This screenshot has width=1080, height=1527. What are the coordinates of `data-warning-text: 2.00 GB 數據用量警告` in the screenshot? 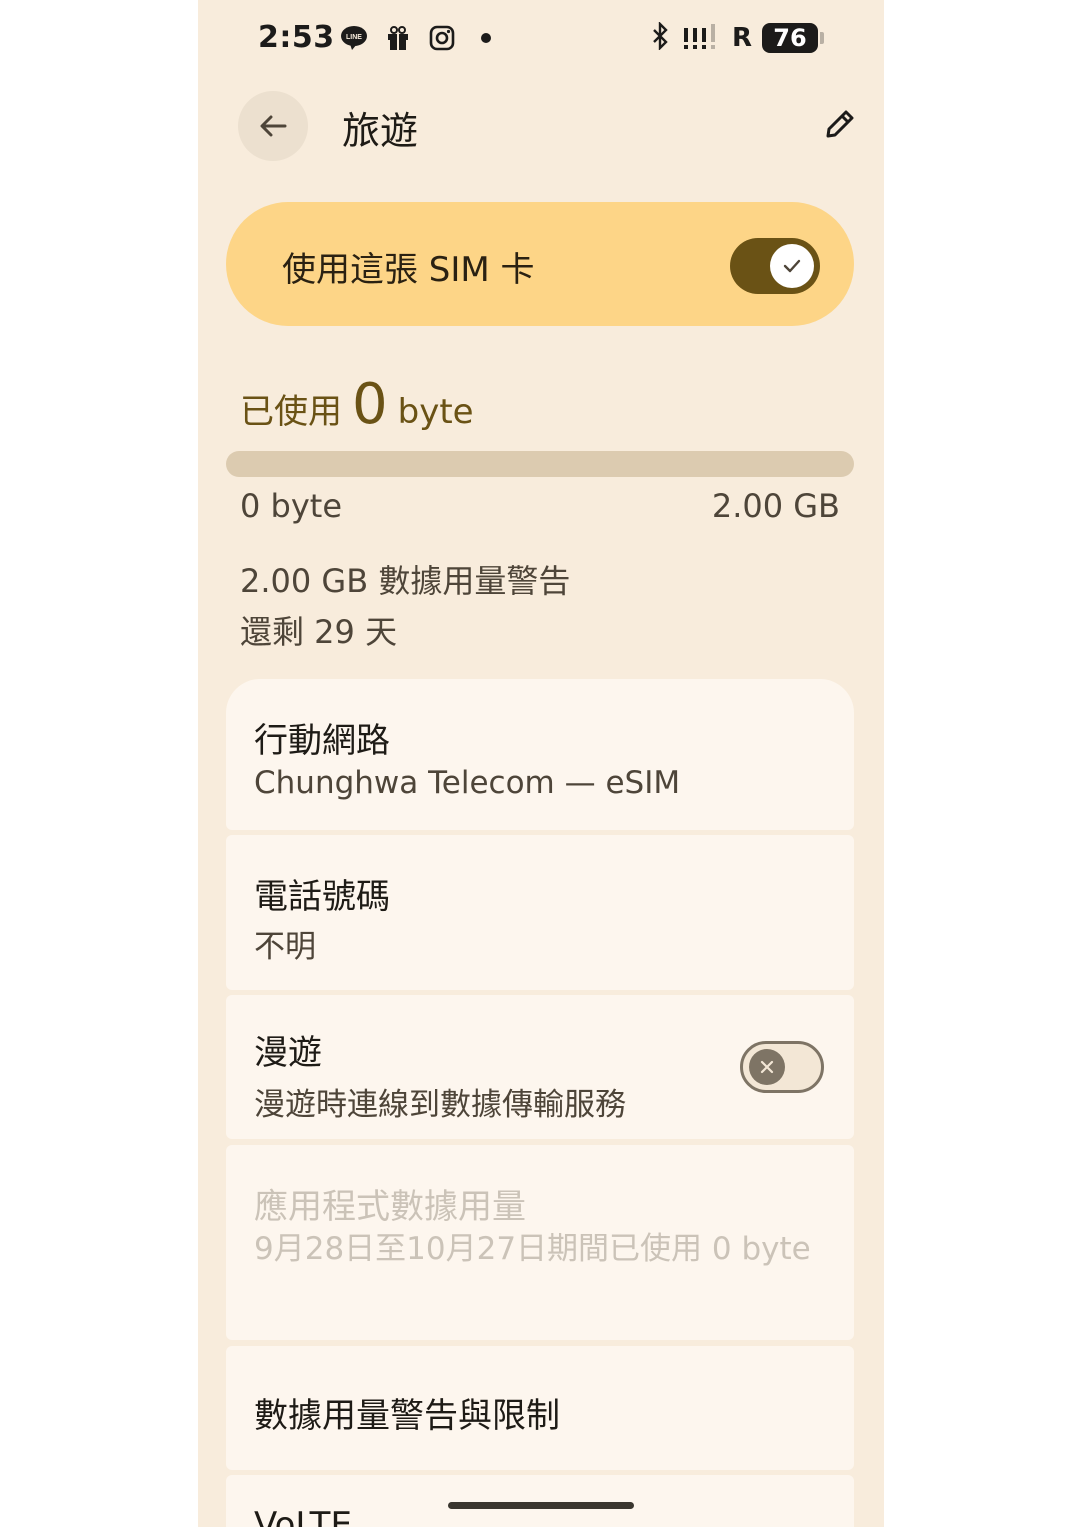 It's located at (405, 581).